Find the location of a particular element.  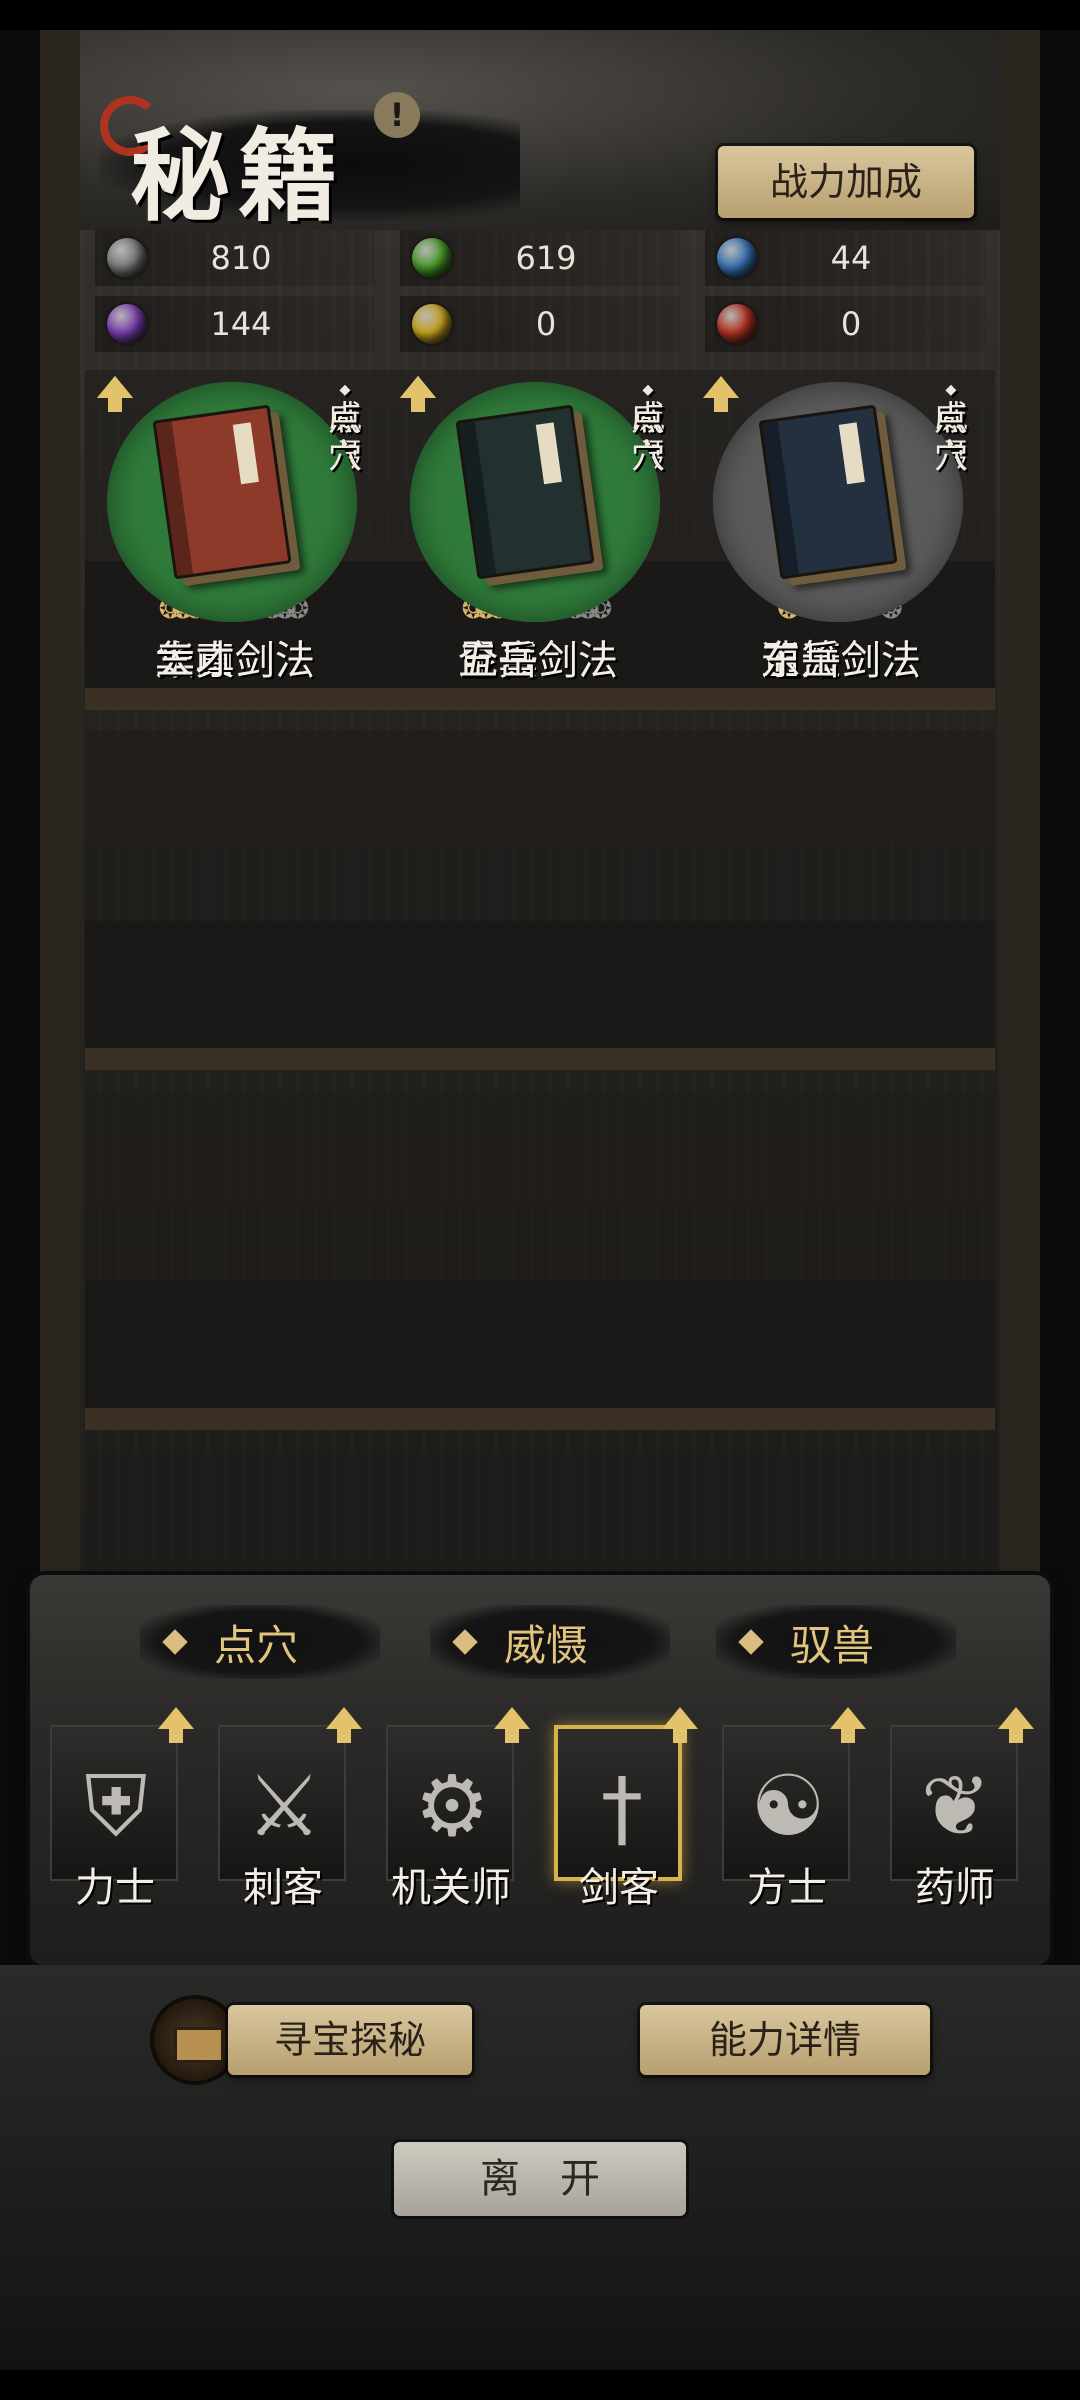

yellow-gem-icon is located at coordinates (432, 324).